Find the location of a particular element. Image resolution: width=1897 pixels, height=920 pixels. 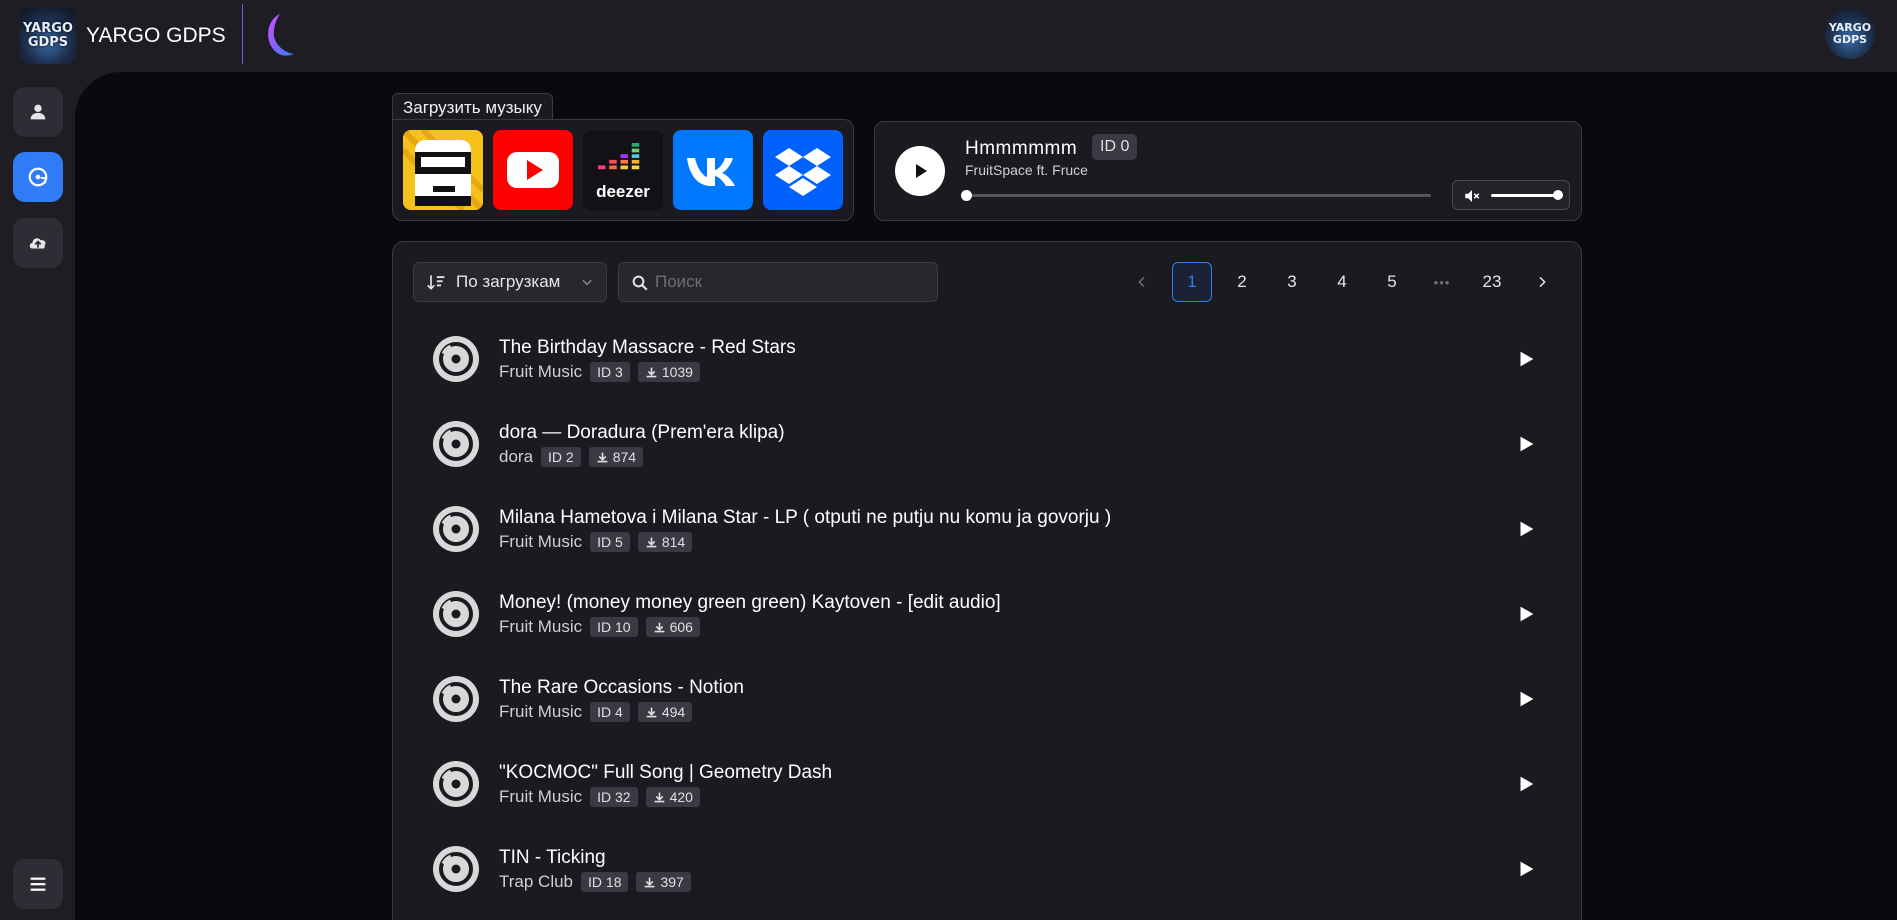

search-box is located at coordinates (778, 282).